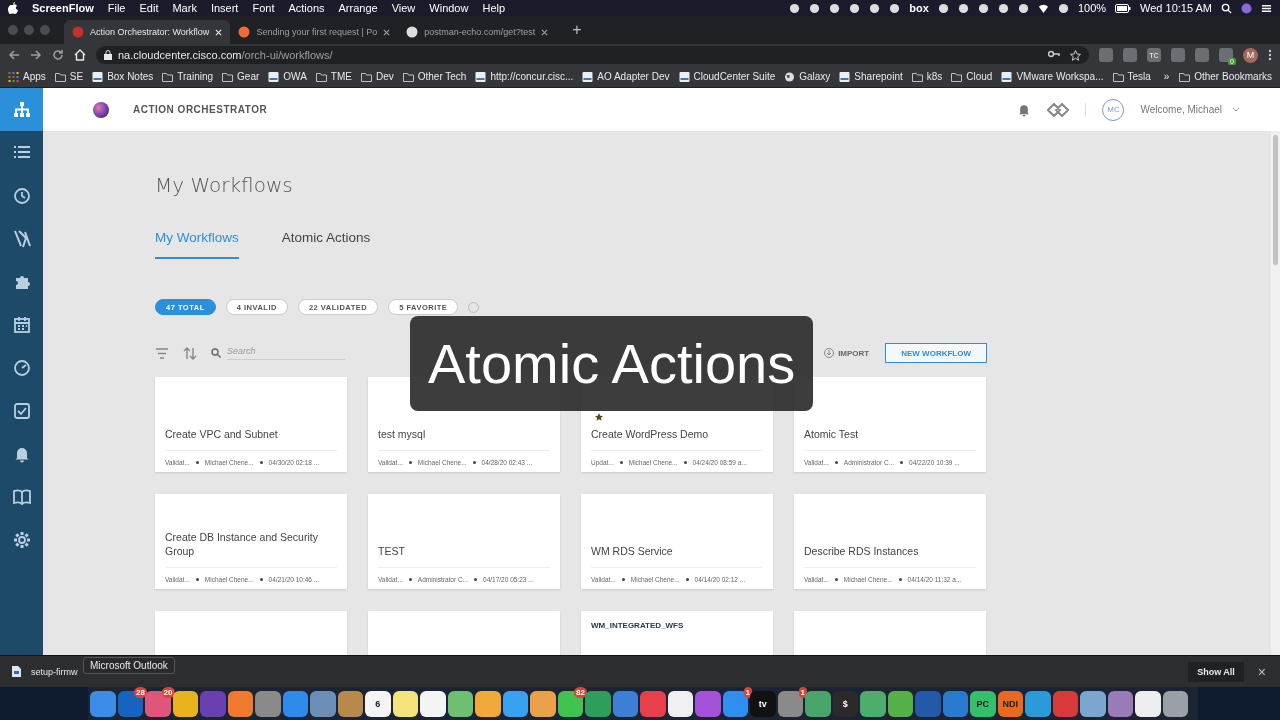 This screenshot has height=720, width=1280. What do you see at coordinates (1181, 109) in the screenshot?
I see `welcome-text: Welcome, Michael` at bounding box center [1181, 109].